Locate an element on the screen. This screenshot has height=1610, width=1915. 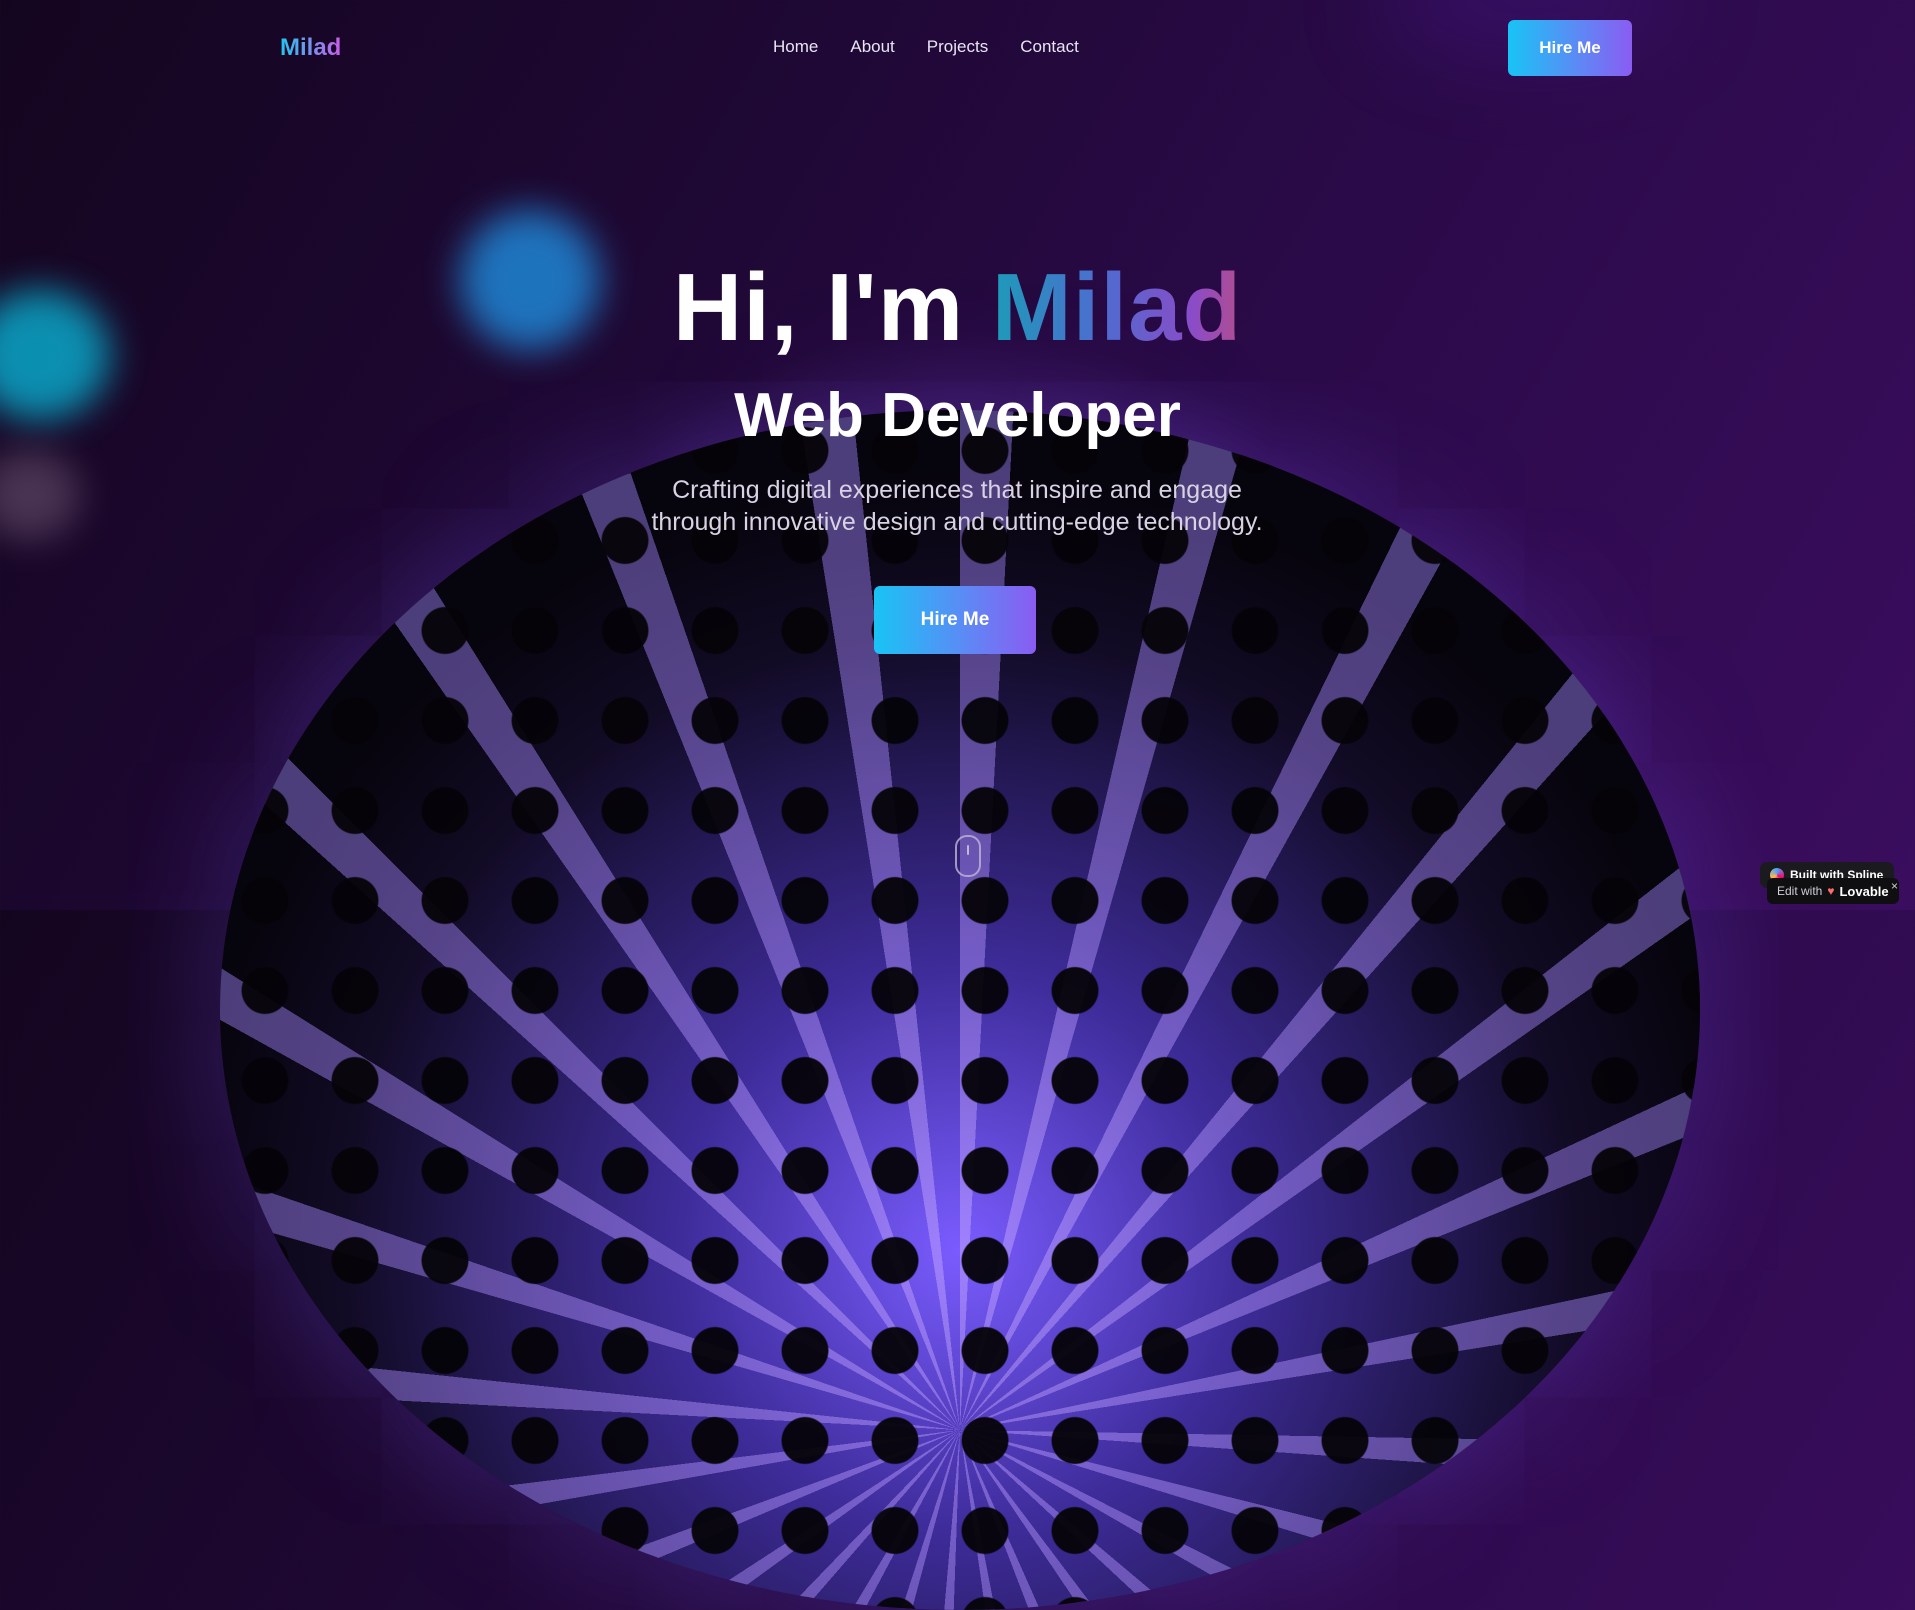
logo: Milad is located at coordinates (310, 48).